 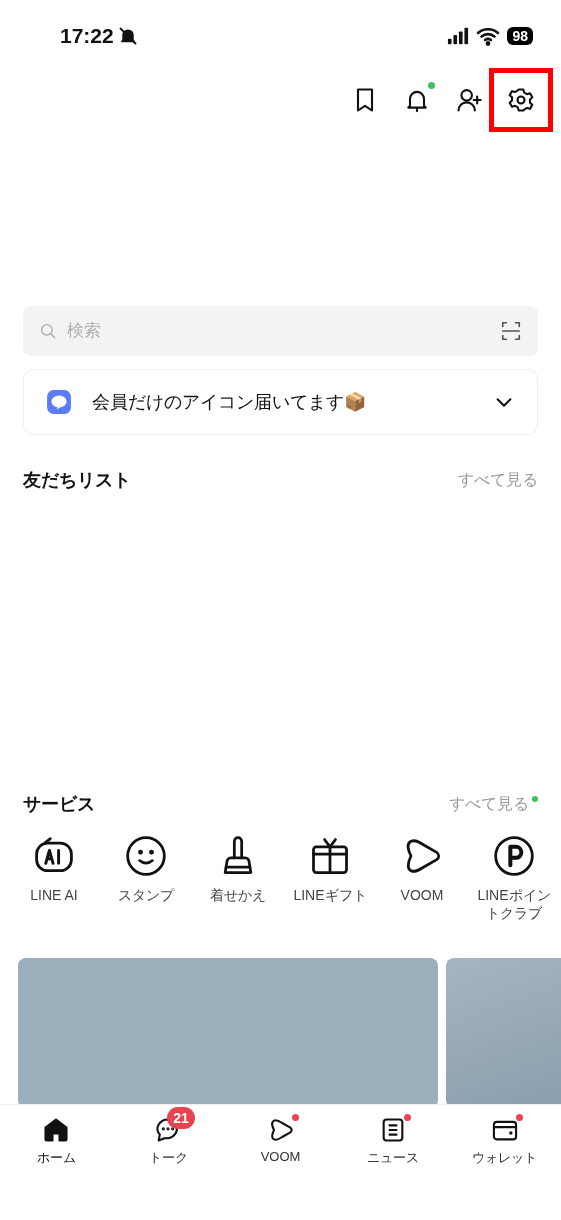 I want to click on service-label: VOOM, so click(x=422, y=895).